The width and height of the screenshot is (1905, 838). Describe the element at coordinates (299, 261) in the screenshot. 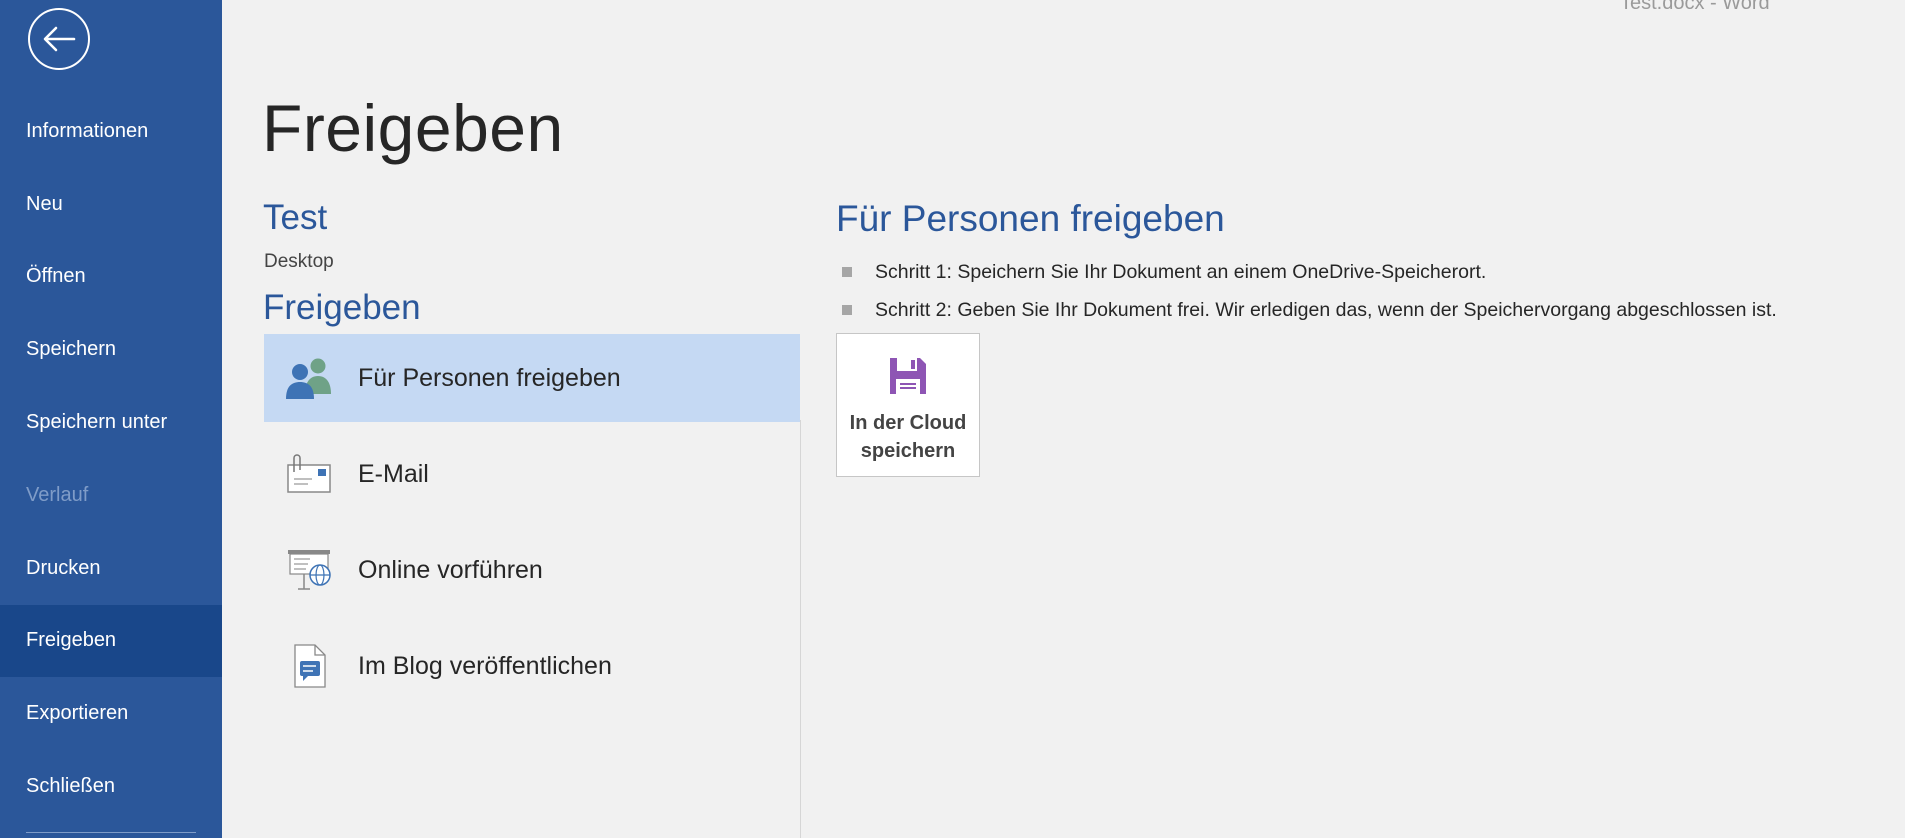

I see `document-location: Desktop` at that location.